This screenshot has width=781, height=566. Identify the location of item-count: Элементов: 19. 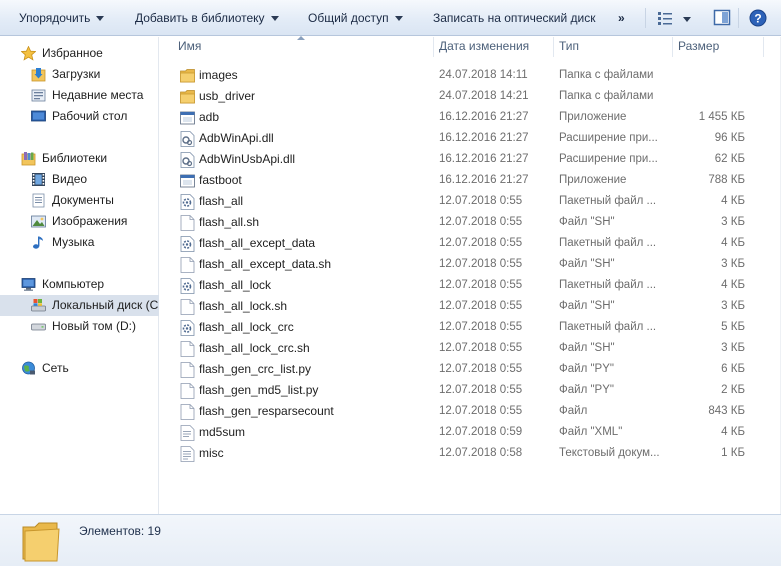
(120, 531).